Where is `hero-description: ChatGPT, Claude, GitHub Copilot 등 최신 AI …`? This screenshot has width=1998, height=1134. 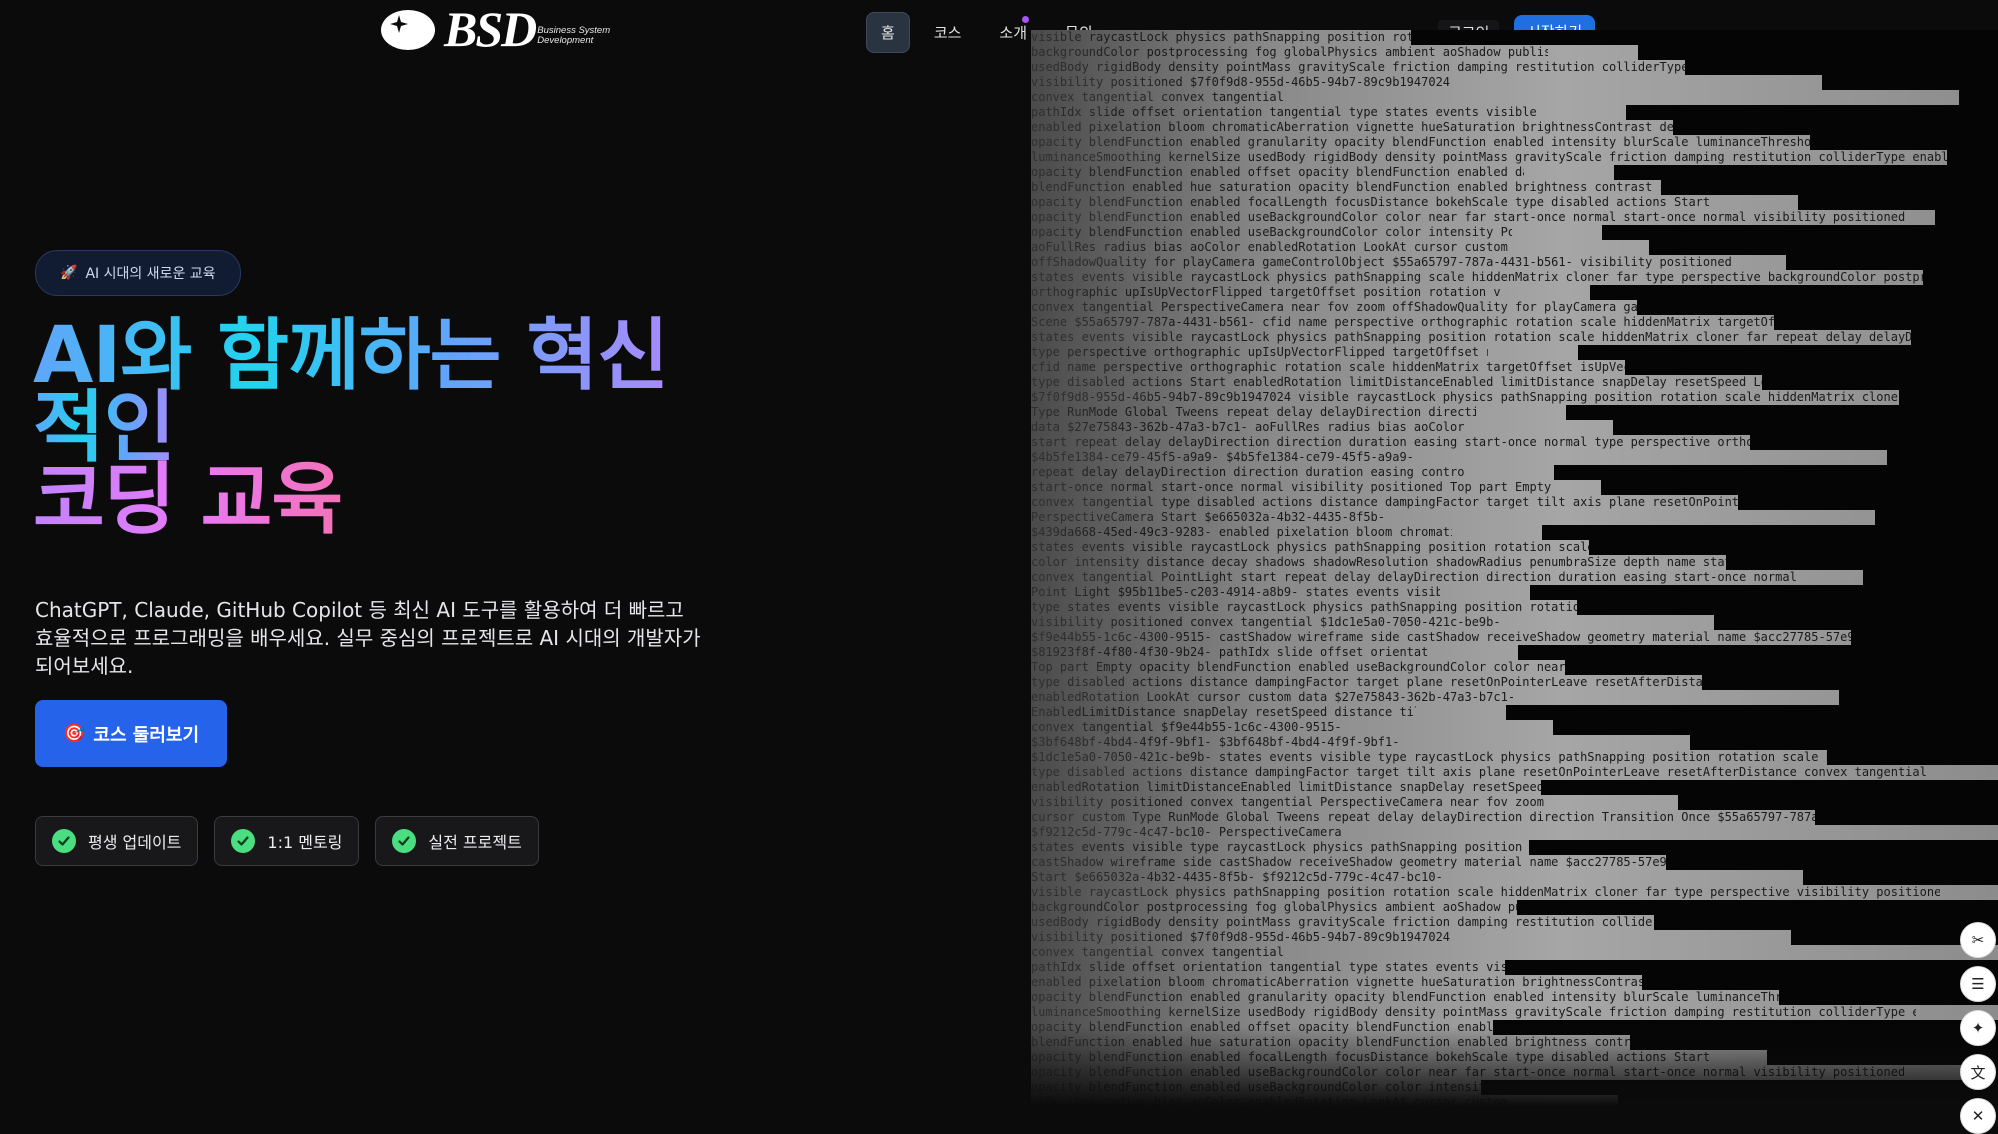
hero-description: ChatGPT, Claude, GitHub Copilot 등 최신 AI … is located at coordinates (368, 638).